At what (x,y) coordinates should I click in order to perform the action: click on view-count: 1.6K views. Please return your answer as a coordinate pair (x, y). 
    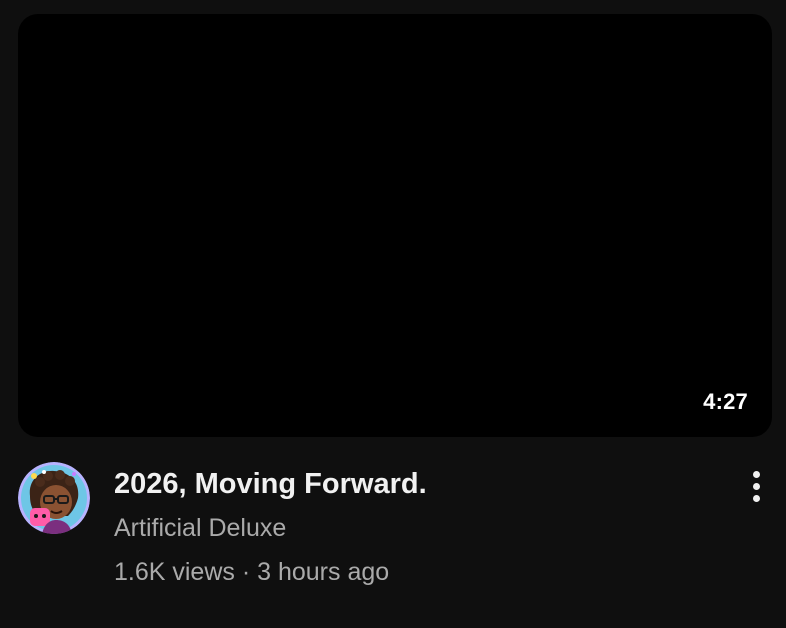
    Looking at the image, I should click on (174, 572).